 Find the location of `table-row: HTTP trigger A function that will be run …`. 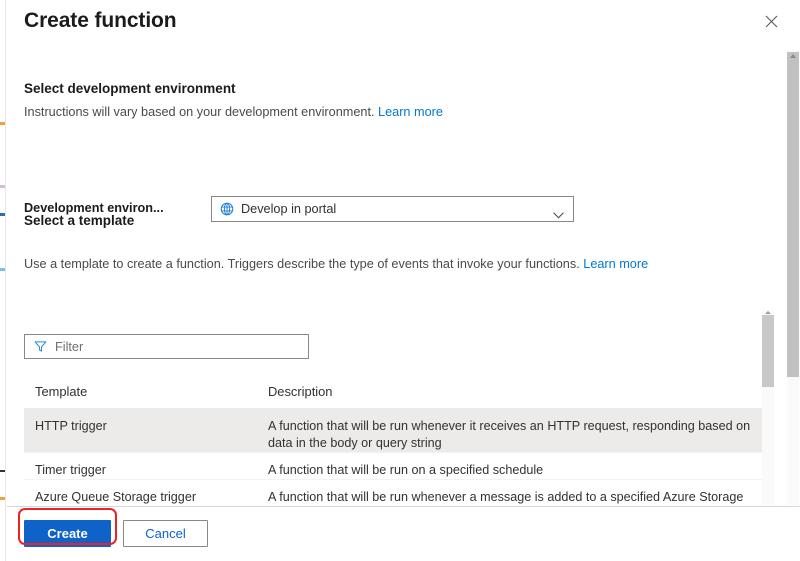

table-row: HTTP trigger A function that will be run … is located at coordinates (397, 431).